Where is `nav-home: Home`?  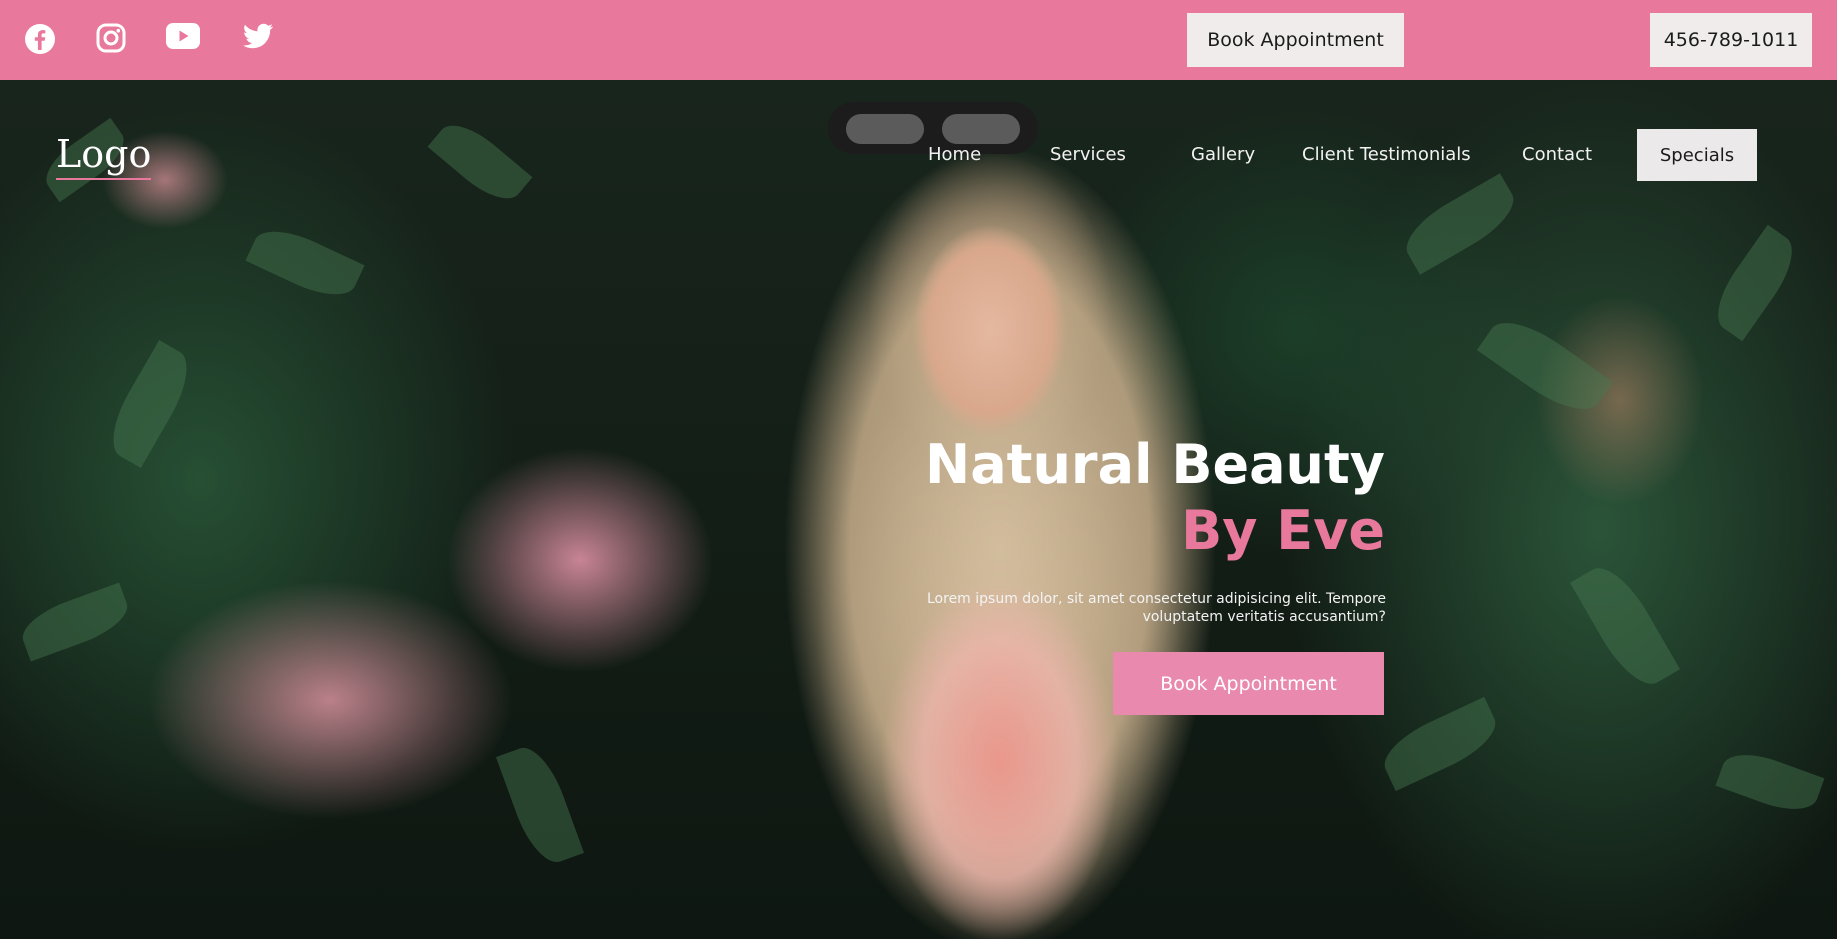 nav-home: Home is located at coordinates (954, 154).